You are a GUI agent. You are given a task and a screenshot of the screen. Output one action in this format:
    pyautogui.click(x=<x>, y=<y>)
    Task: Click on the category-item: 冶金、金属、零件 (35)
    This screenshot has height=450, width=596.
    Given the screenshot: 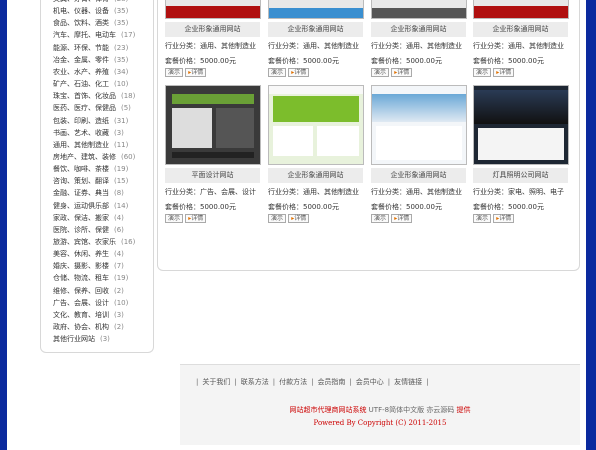 What is the action you would take?
    pyautogui.click(x=90, y=60)
    